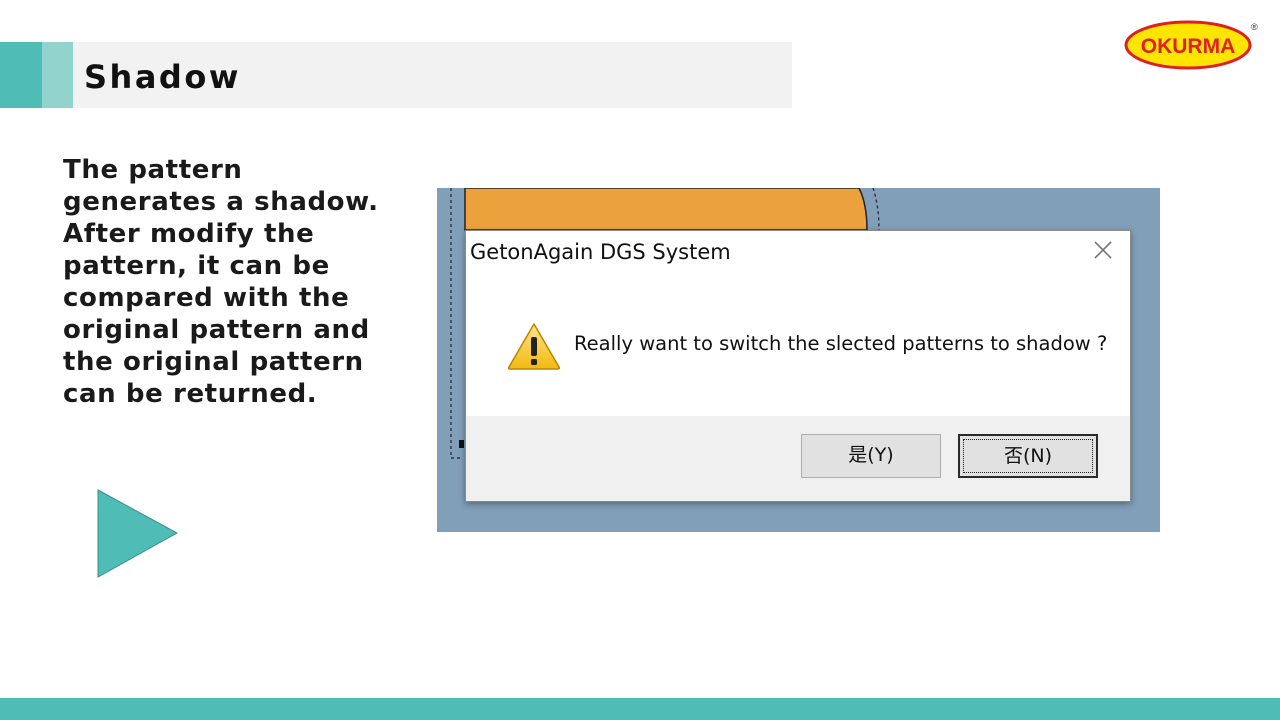 This screenshot has width=1280, height=720. I want to click on bottom-bar, so click(640, 709).